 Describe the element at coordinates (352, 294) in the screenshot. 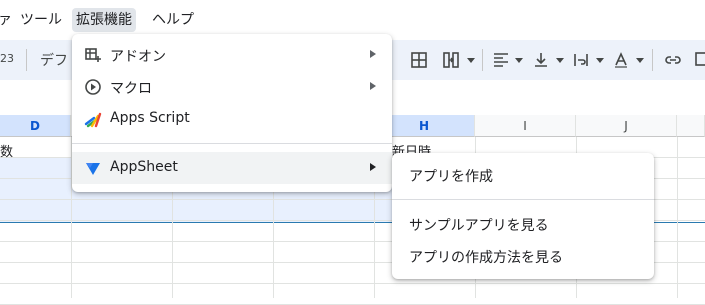

I see `grid-row` at that location.